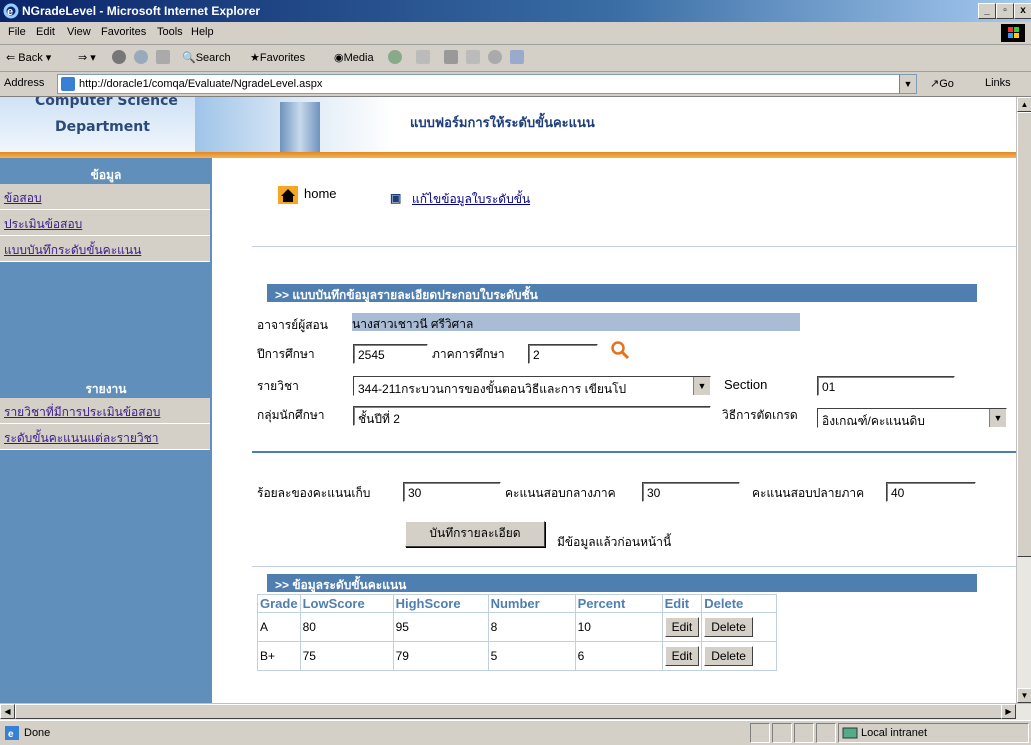 This screenshot has height=745, width=1031. I want to click on column-header: Percent, so click(618, 603).